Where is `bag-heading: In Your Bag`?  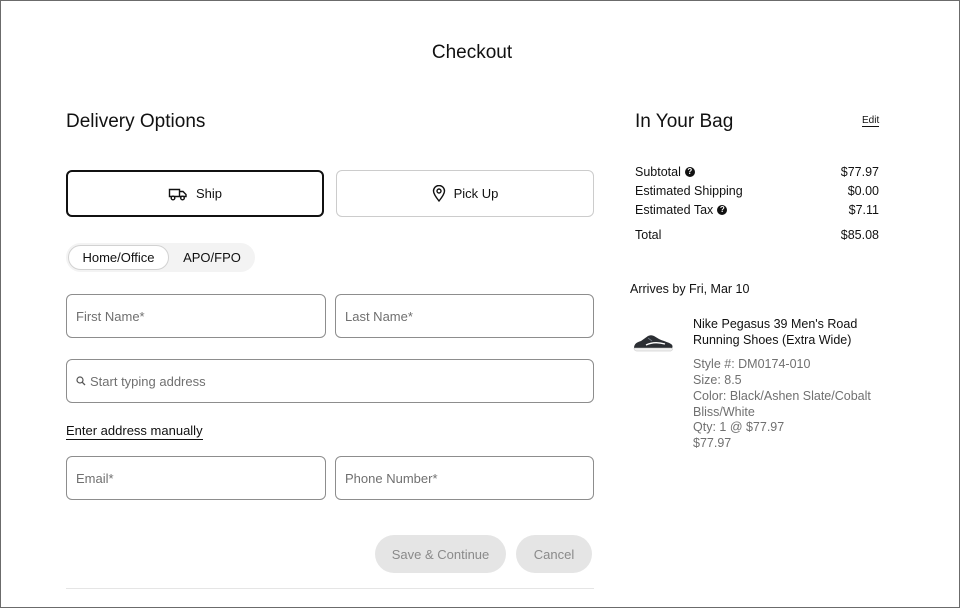
bag-heading: In Your Bag is located at coordinates (684, 121).